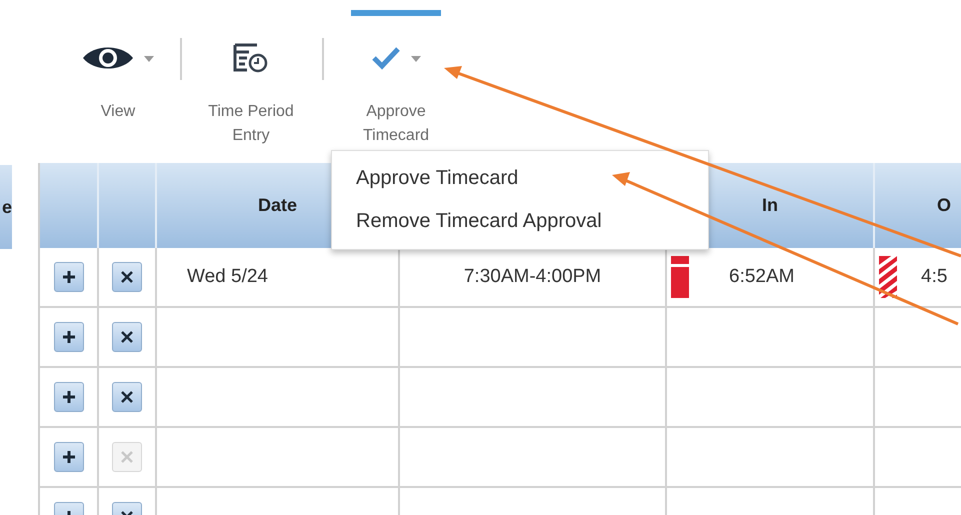 This screenshot has width=961, height=515. I want to click on calendar-clock-icon, so click(251, 58).